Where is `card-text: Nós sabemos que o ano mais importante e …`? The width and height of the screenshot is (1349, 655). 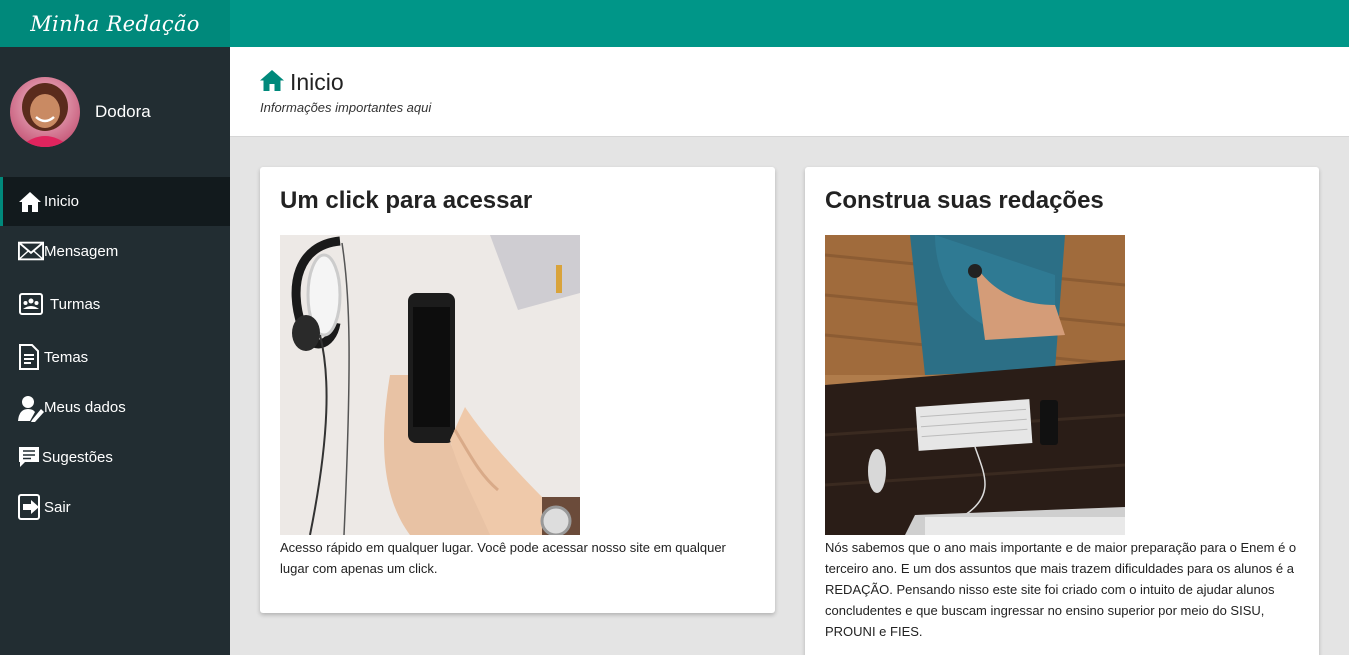 card-text: Nós sabemos que o ano mais importante e … is located at coordinates (1061, 589).